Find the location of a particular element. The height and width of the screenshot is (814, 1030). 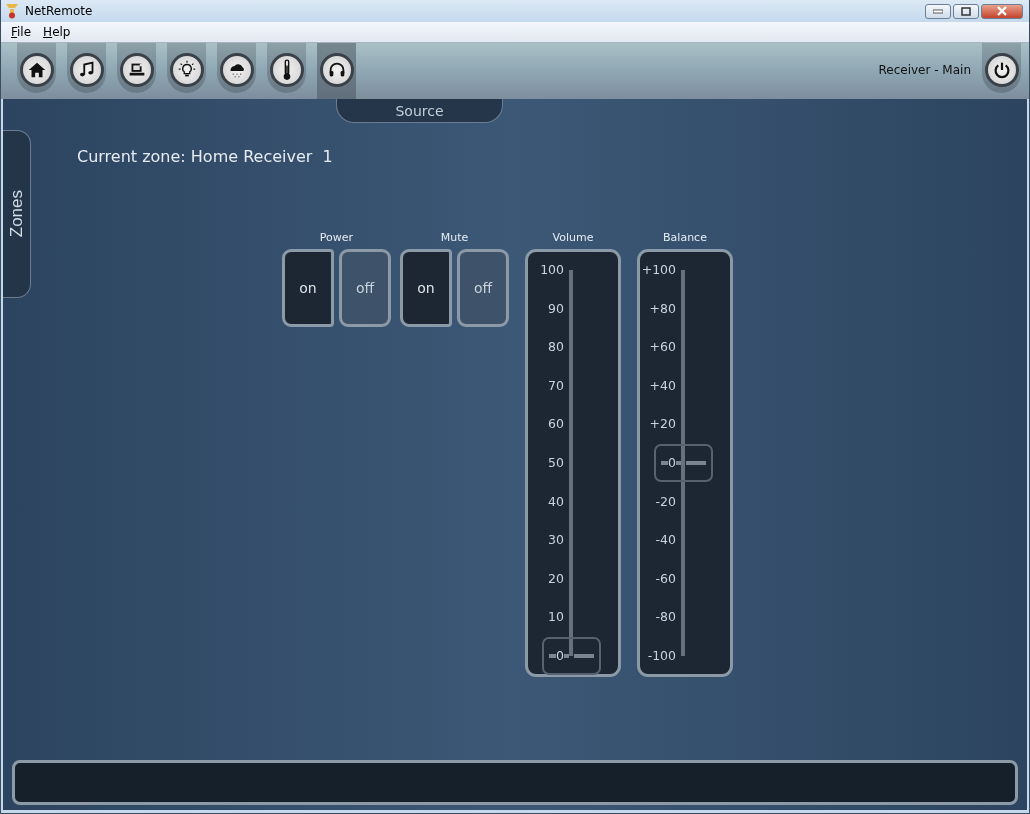

minimize-button is located at coordinates (938, 11).